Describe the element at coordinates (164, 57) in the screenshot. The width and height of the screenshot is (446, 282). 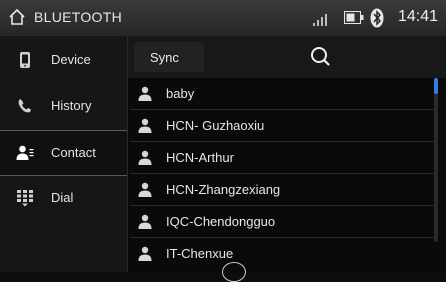
I see `sync-button-label: Sync` at that location.